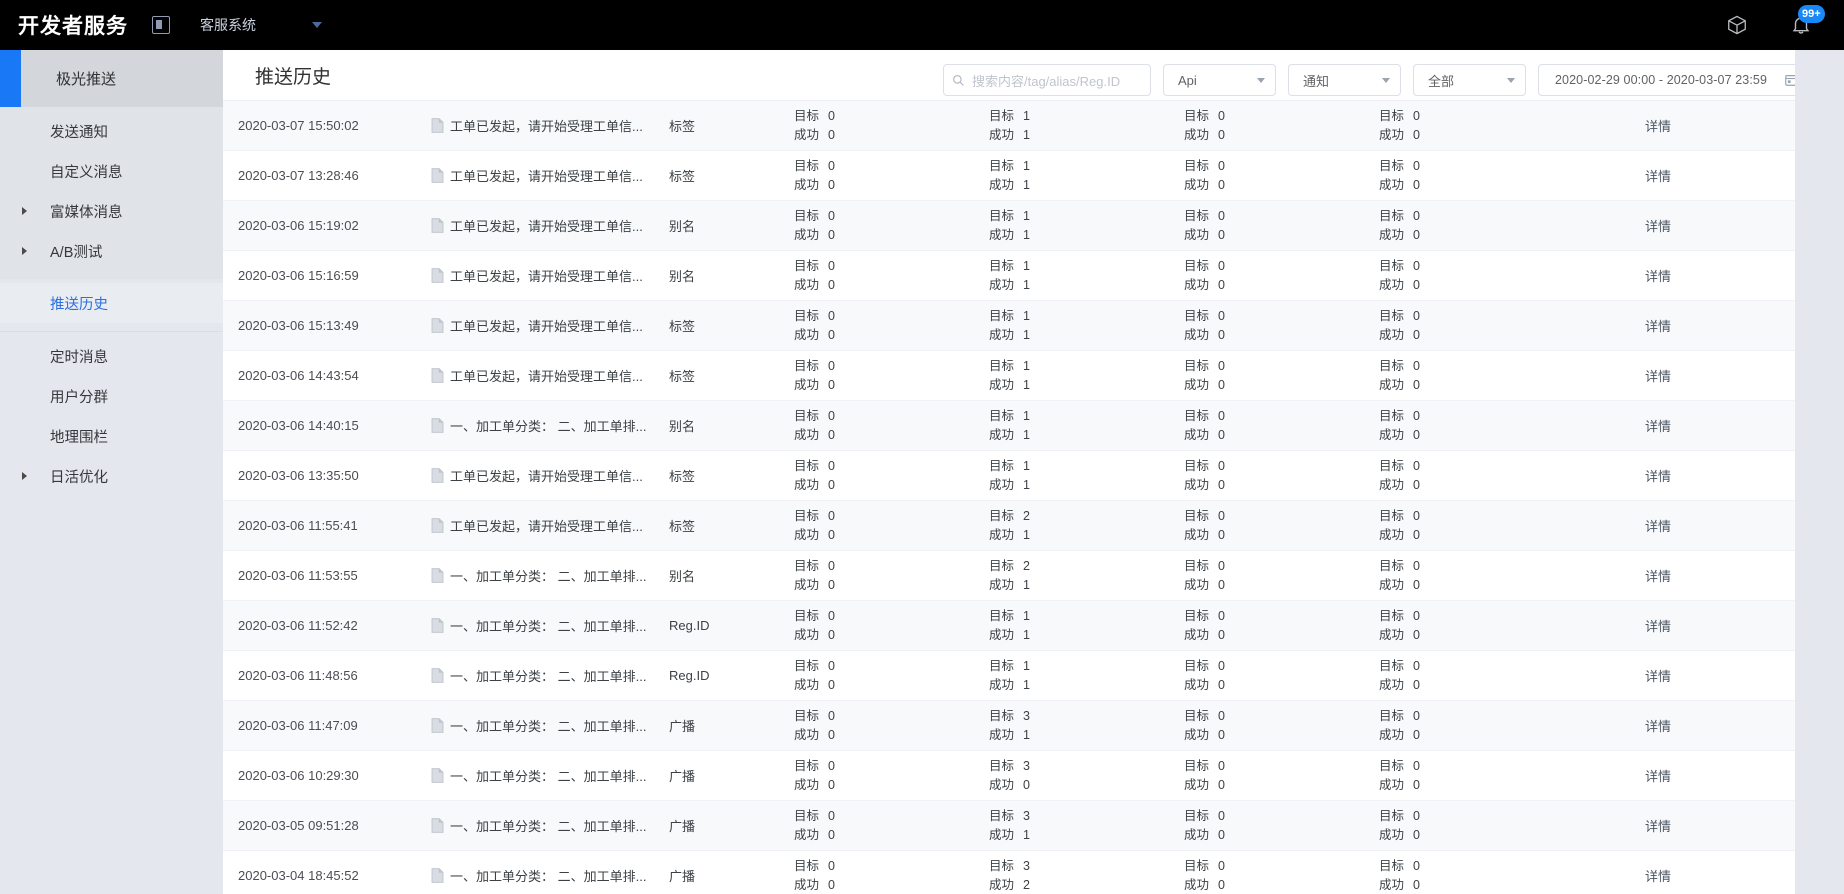  I want to click on sidebar-item-dau-optimization: 日活优化, so click(111, 476).